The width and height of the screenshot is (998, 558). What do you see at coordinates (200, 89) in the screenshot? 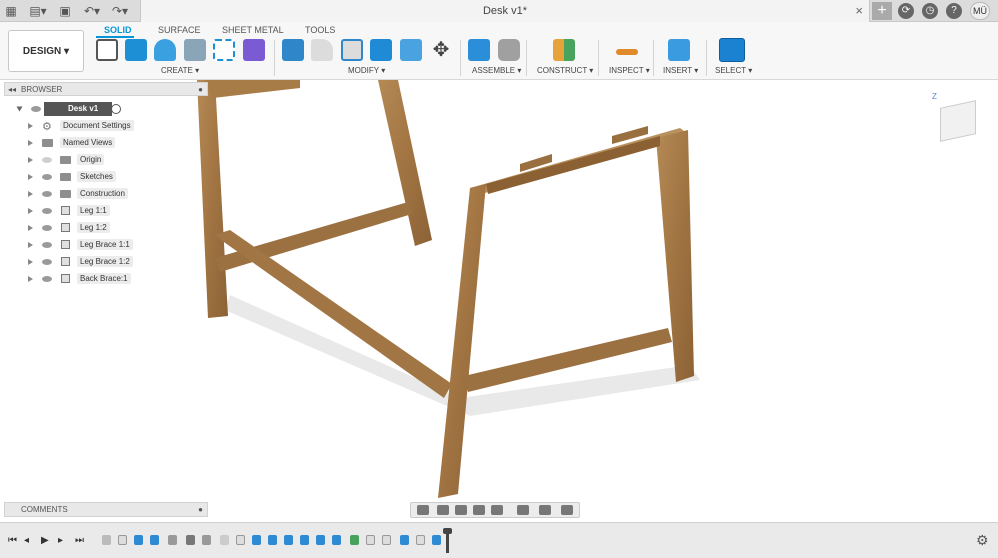
I see `pin-icon: ●` at bounding box center [200, 89].